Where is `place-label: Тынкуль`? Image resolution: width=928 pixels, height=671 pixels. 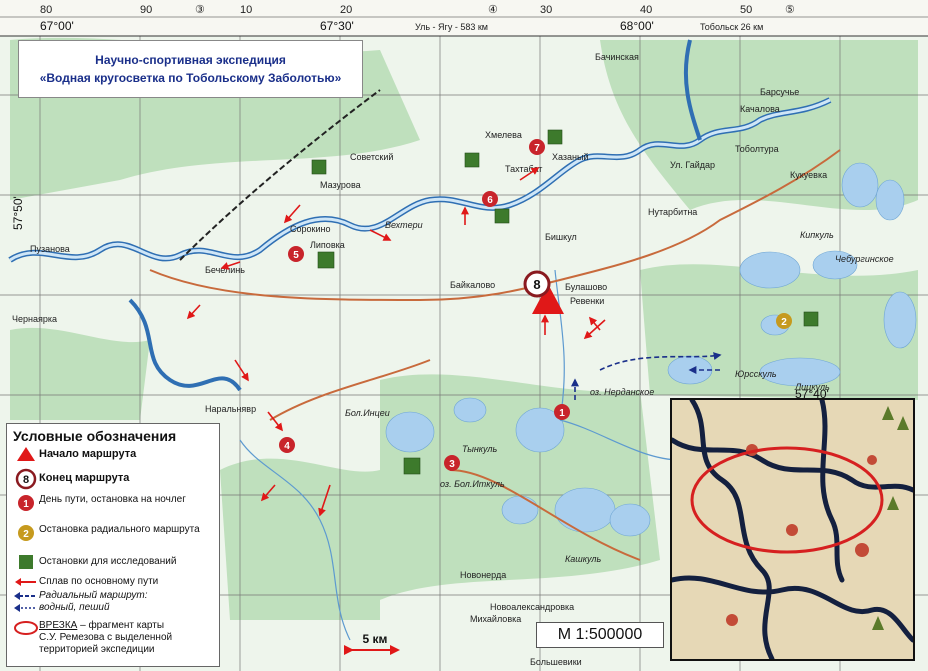
place-label: Тынкуль is located at coordinates (479, 449).